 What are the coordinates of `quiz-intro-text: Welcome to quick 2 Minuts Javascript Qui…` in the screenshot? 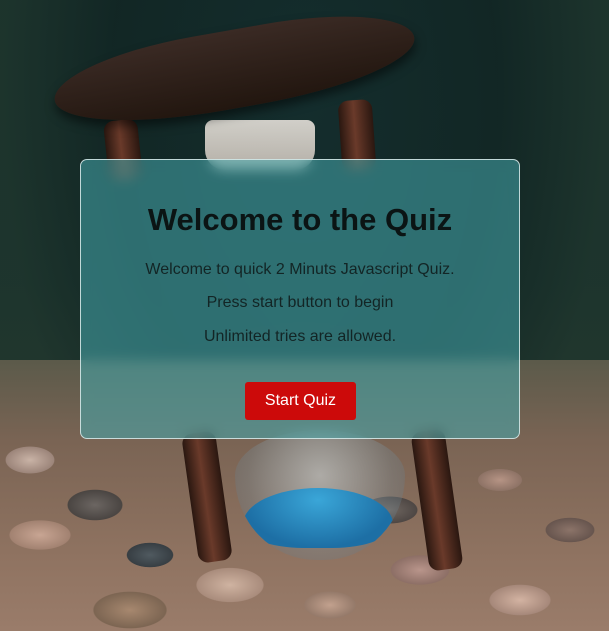 It's located at (300, 269).